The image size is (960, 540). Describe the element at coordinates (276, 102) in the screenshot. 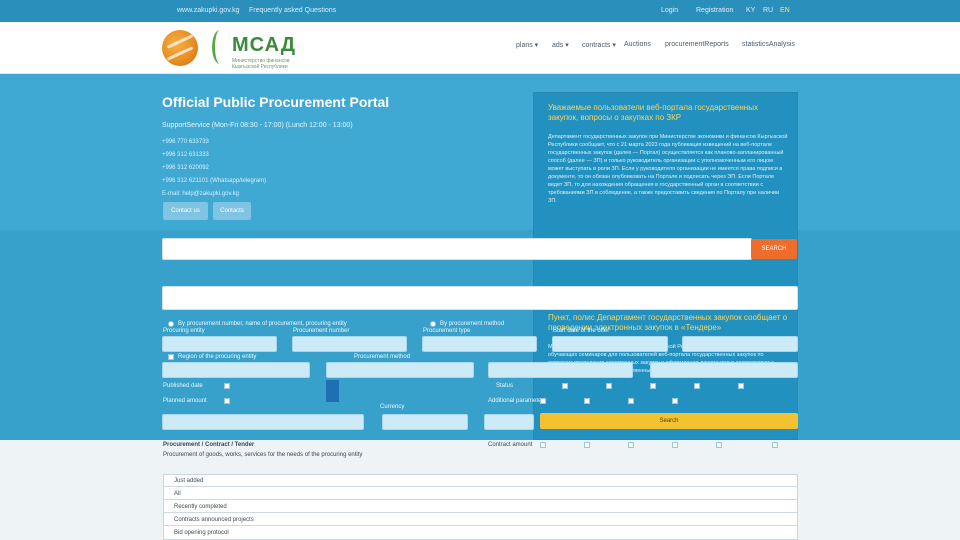

I see `page-title: Official Public Procurement Portal` at that location.